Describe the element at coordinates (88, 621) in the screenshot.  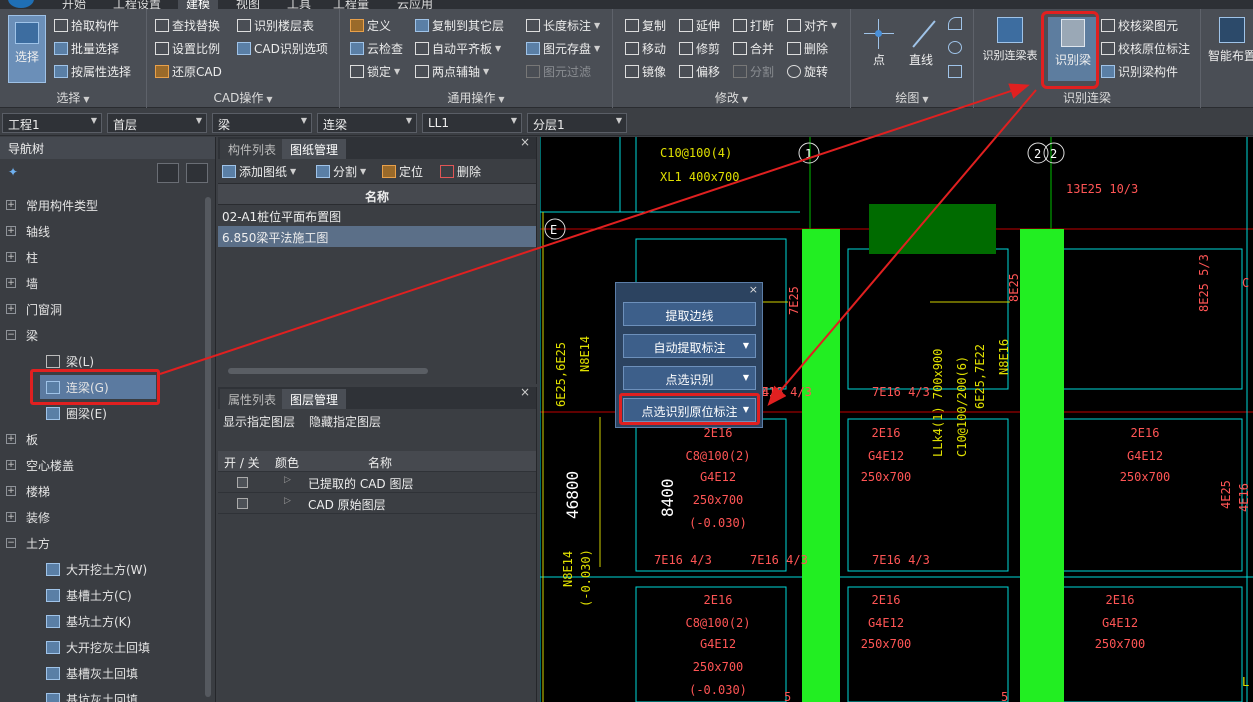
I see `nav-sub-earth-3: 基坑土方(K)` at that location.